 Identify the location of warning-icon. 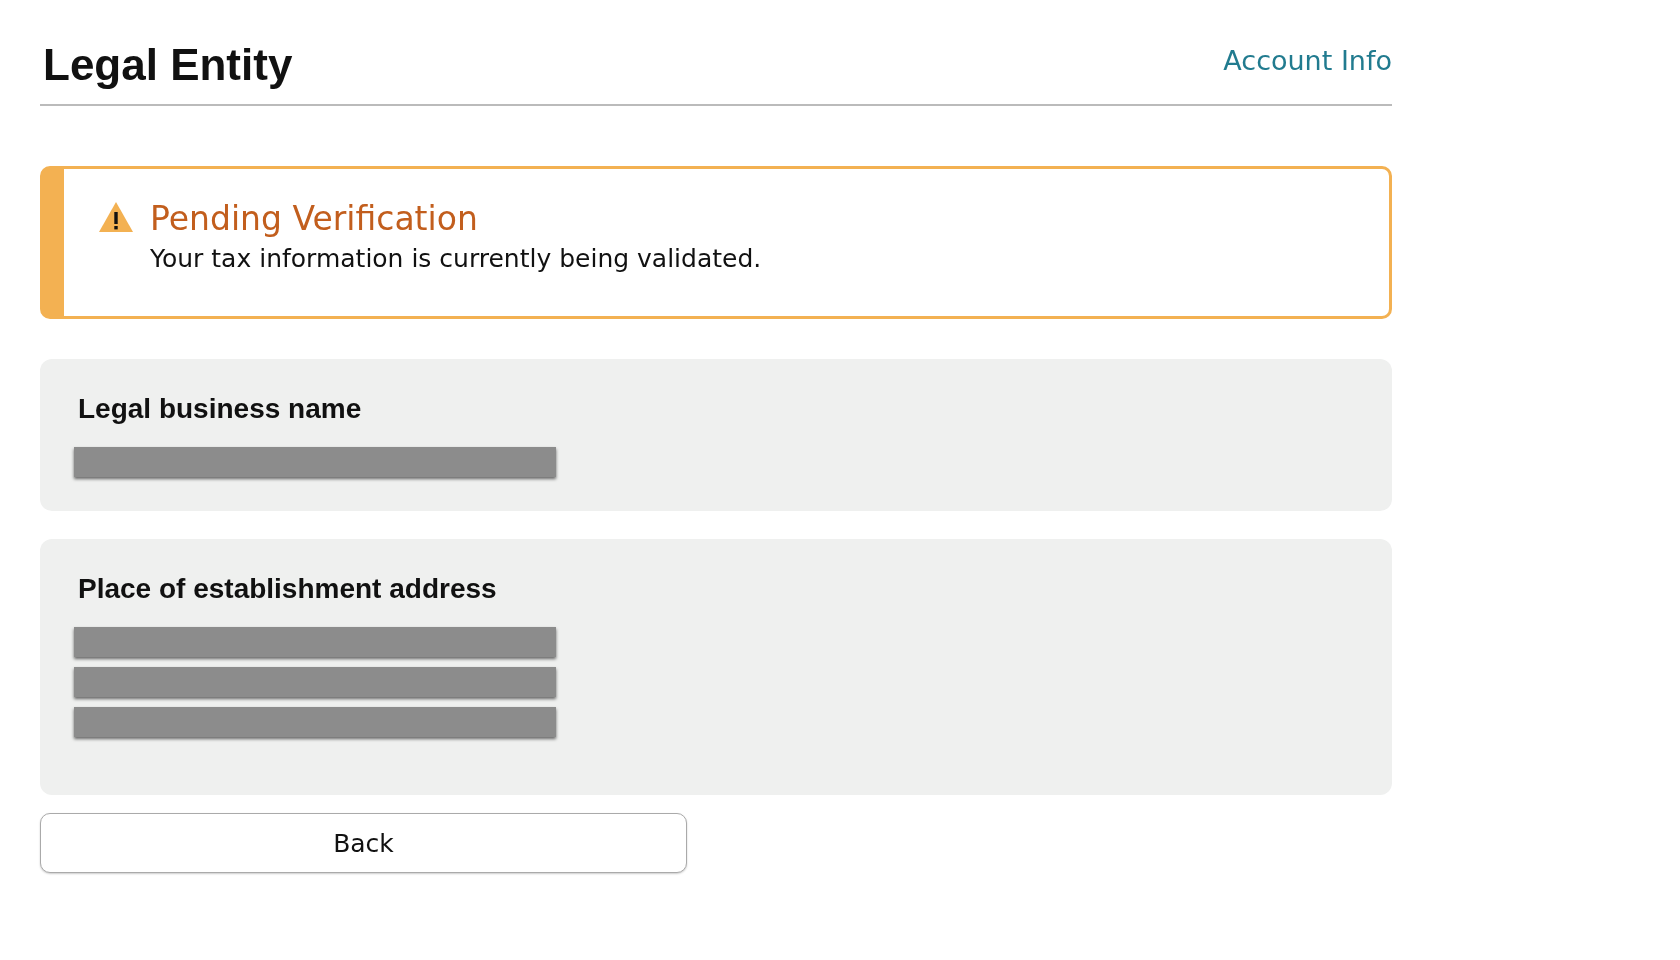
(116, 217).